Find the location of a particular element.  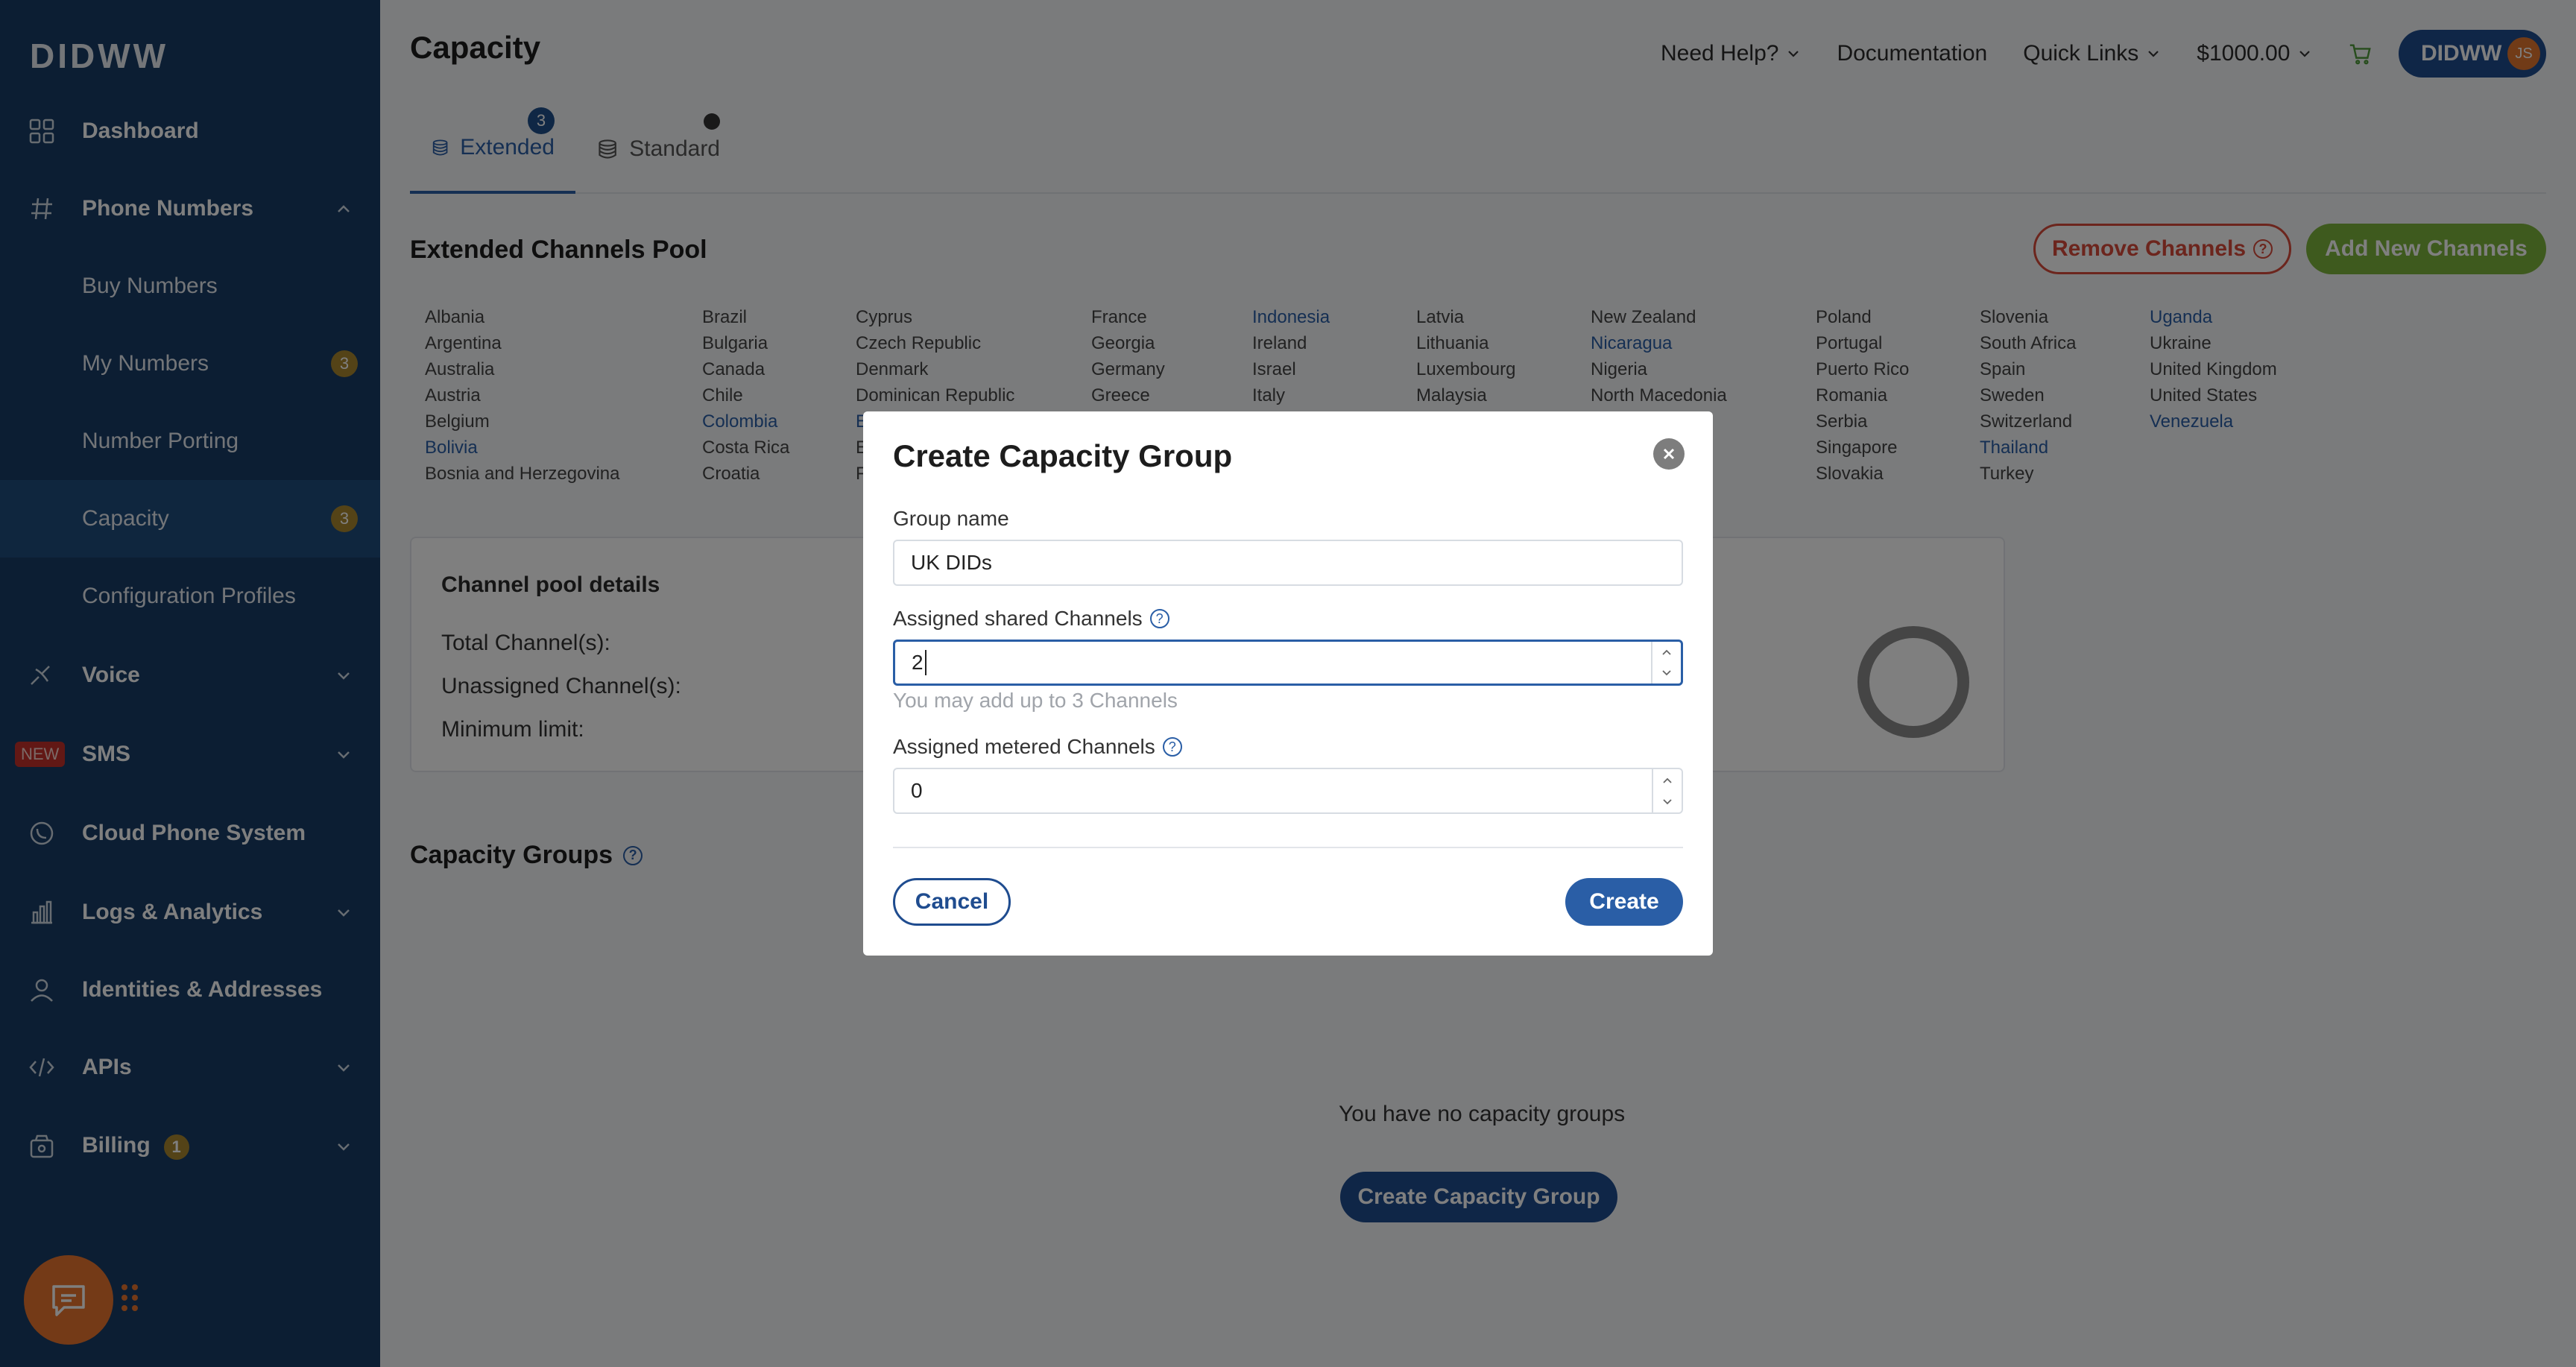

close-icon is located at coordinates (1669, 454).